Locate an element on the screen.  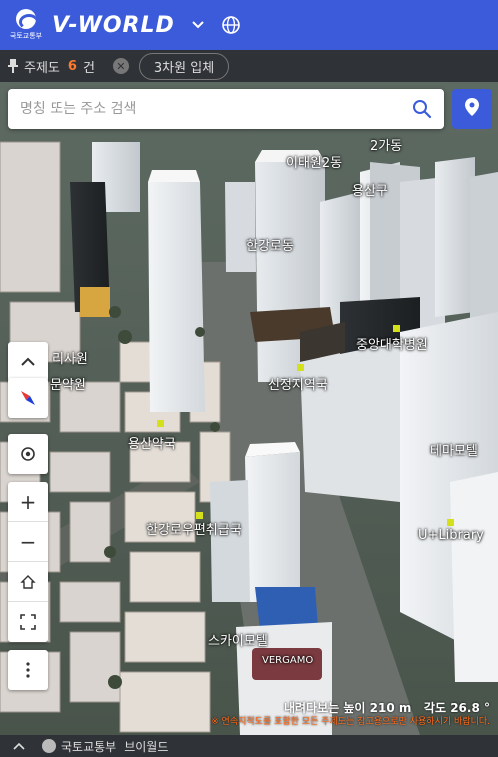
search-input is located at coordinates (216, 109).